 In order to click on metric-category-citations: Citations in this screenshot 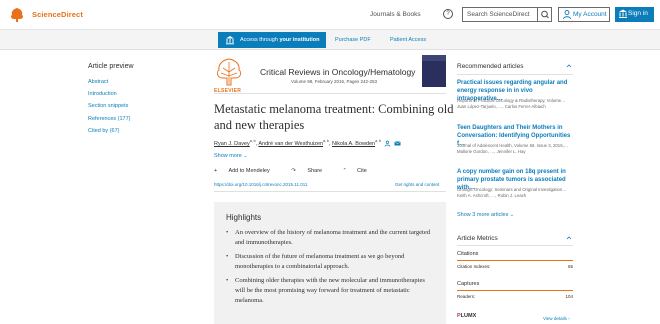, I will do `click(468, 254)`.